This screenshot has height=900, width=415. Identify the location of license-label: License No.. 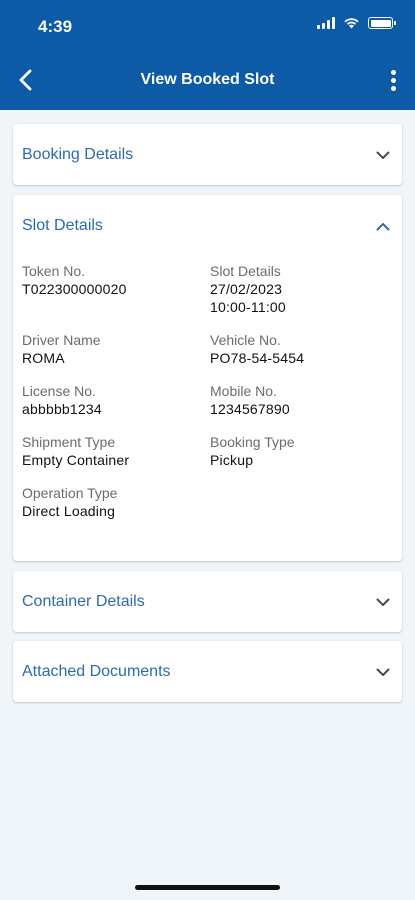
(59, 391).